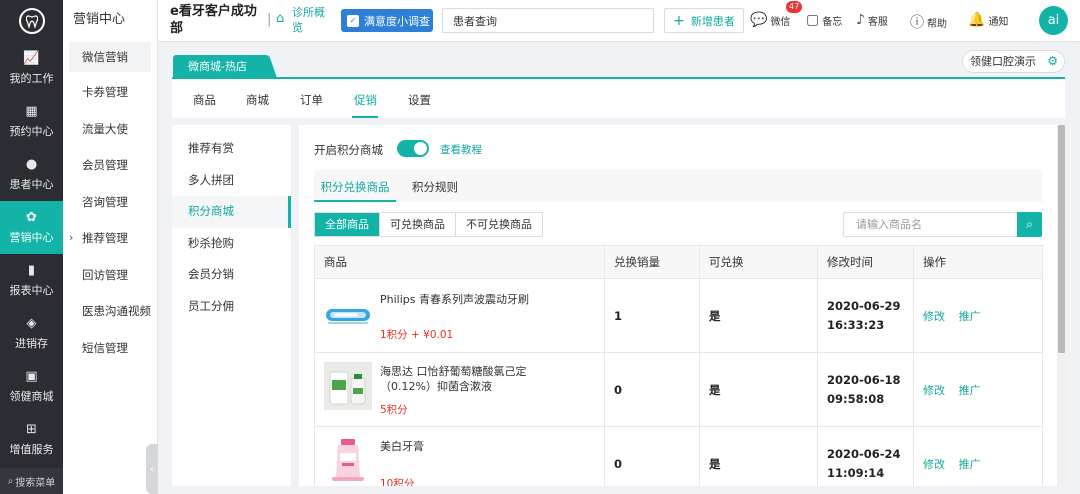 The height and width of the screenshot is (494, 1080). I want to click on bar-chart-icon: ▮, so click(31, 270).